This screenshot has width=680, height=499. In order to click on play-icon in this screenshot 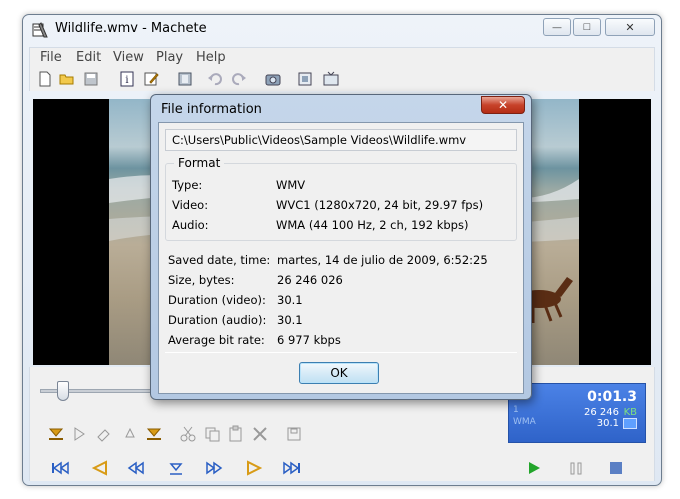, I will do `click(534, 468)`.